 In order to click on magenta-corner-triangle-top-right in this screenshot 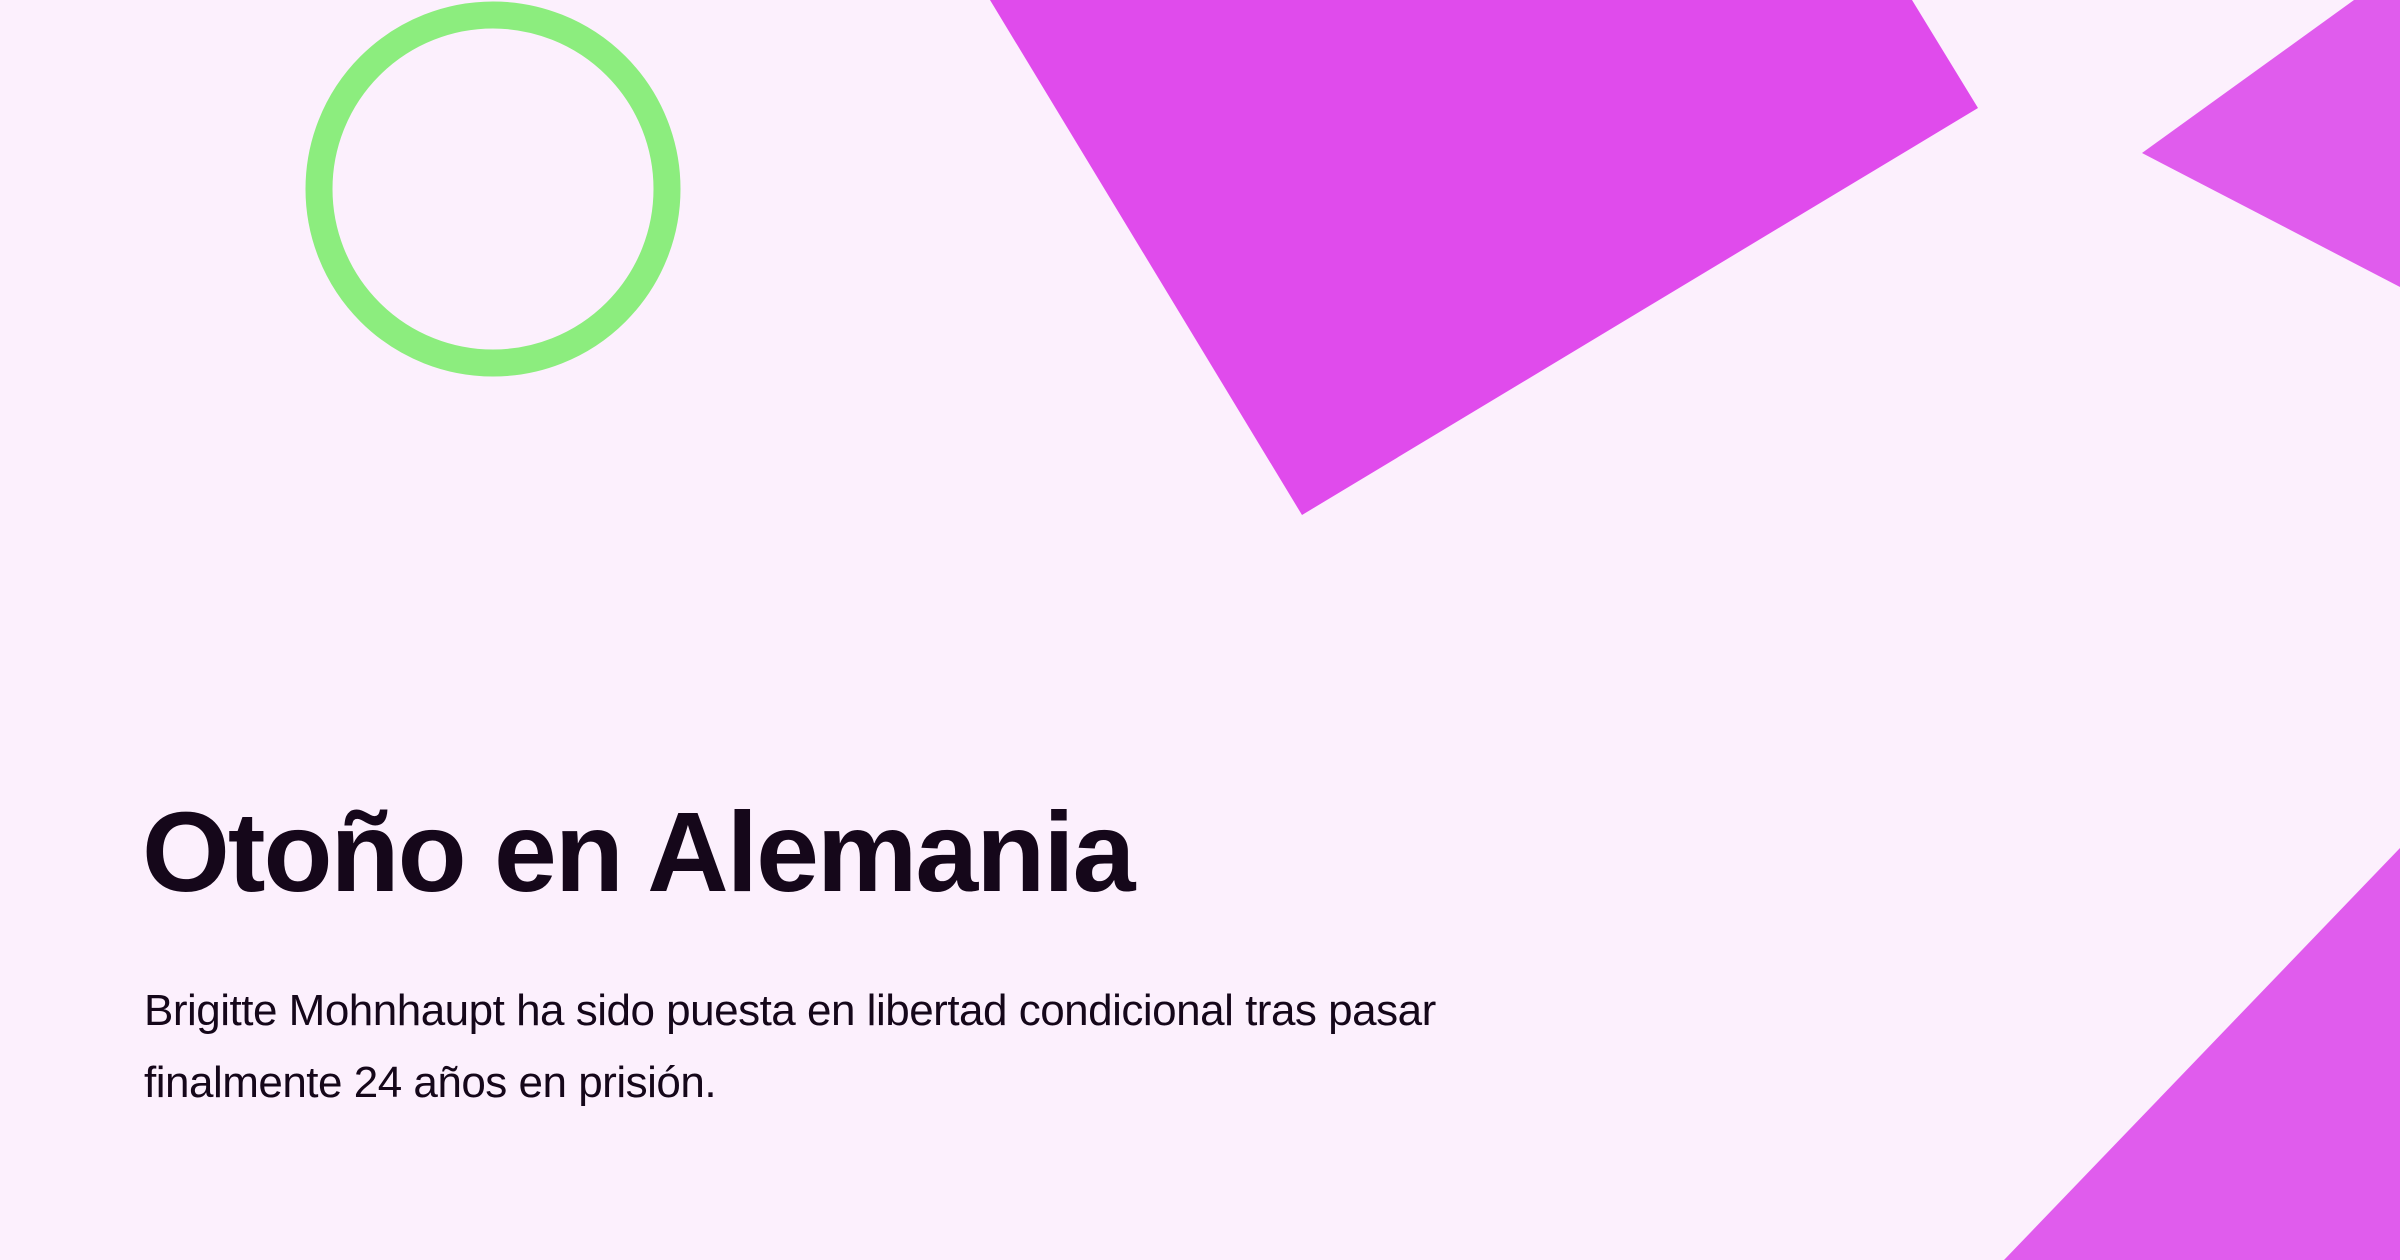, I will do `click(2271, 143)`.